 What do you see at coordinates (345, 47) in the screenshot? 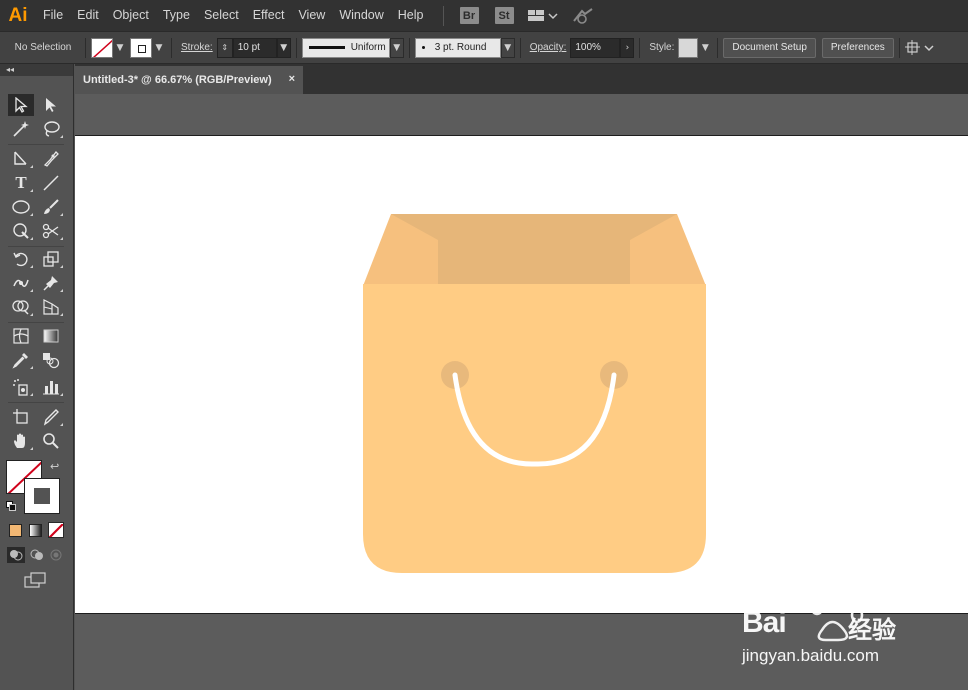
I see `stroke-profile-select: Uniform` at bounding box center [345, 47].